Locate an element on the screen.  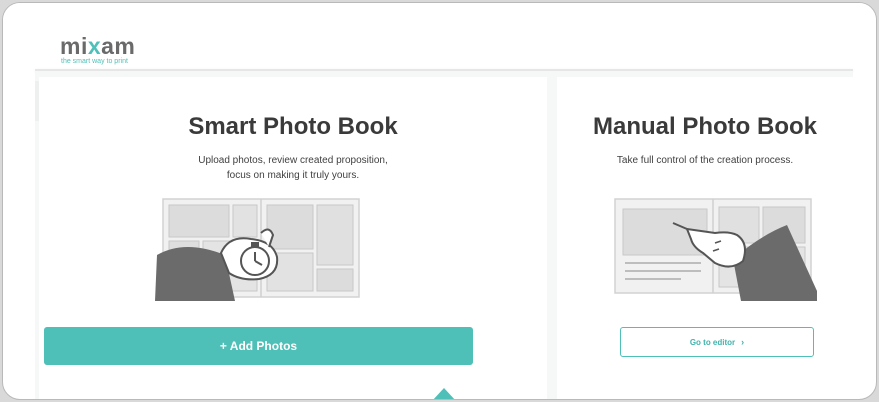
add-photos-button: + Add Photos is located at coordinates (258, 346).